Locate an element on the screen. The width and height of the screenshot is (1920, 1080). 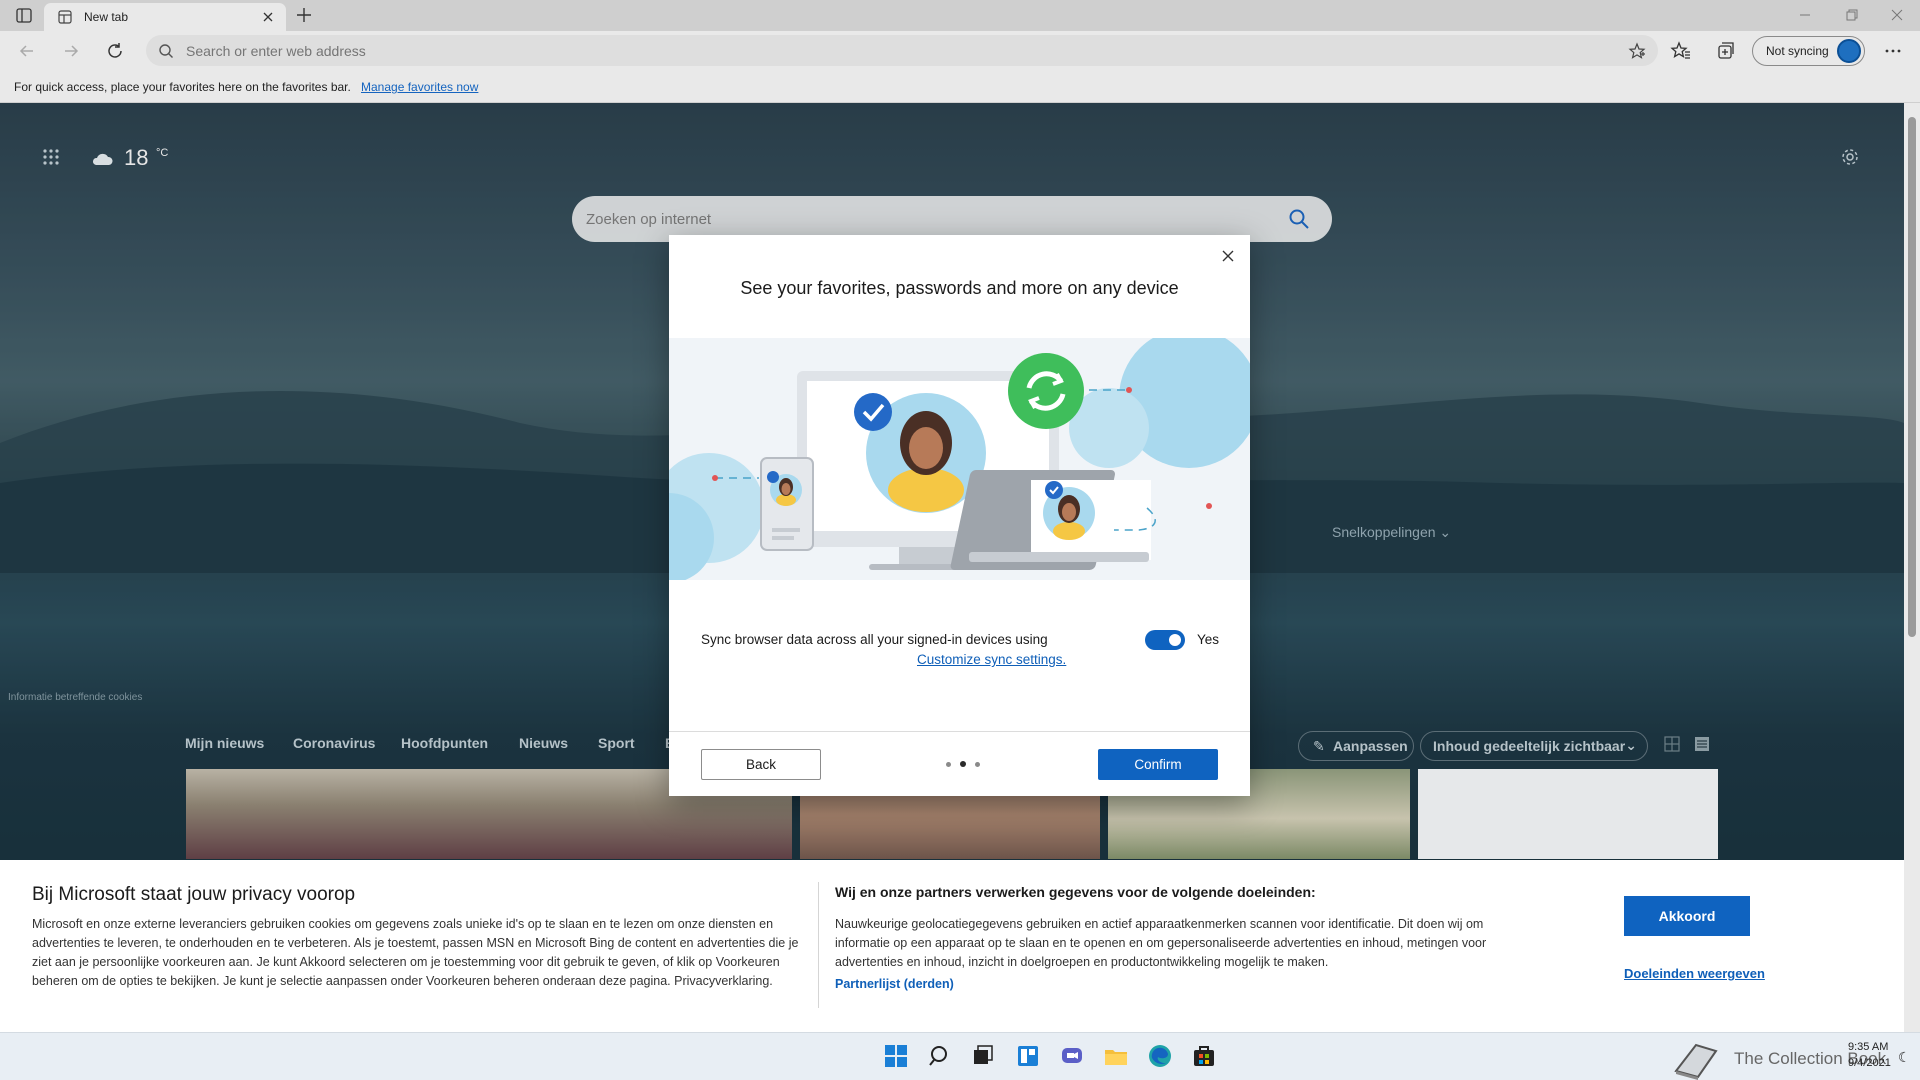
chat-icon is located at coordinates (1072, 1056).